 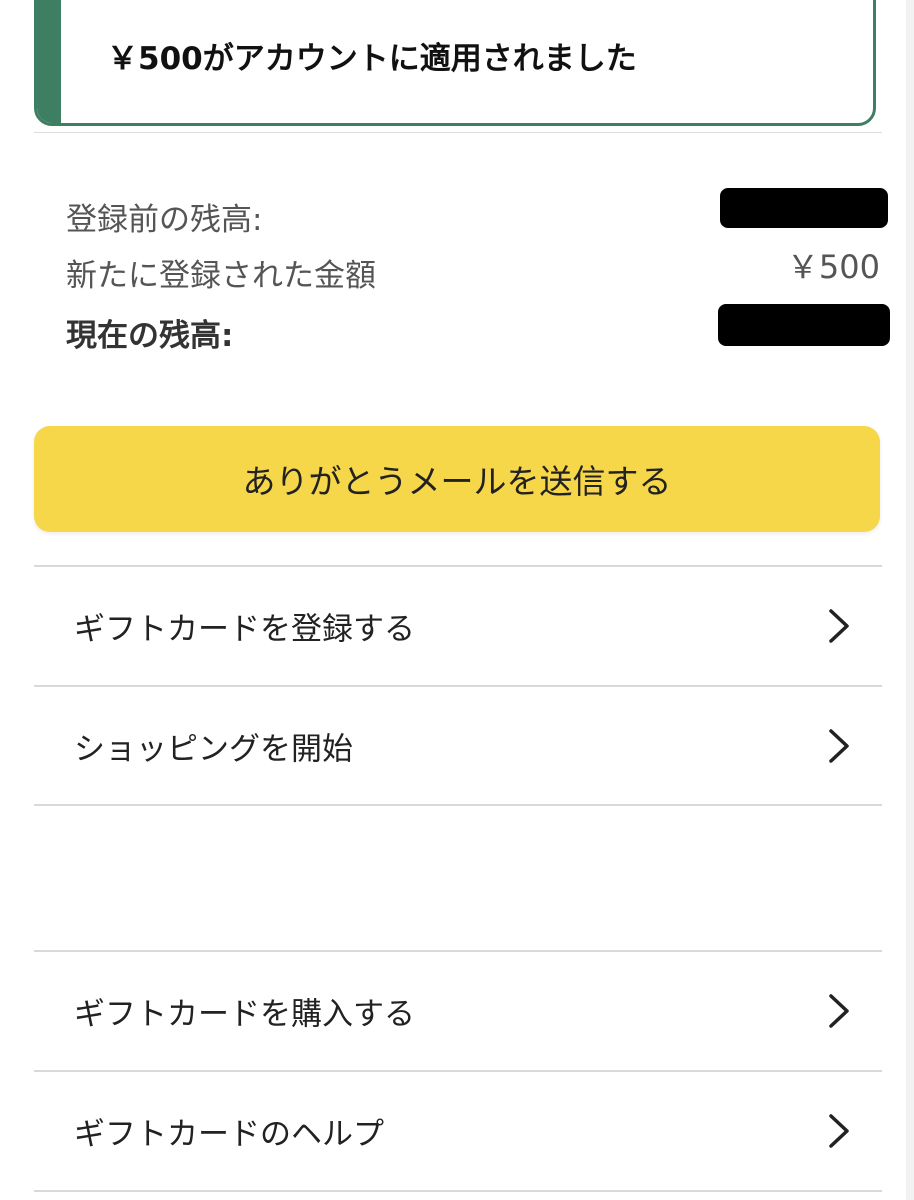 I want to click on current-balance-redacted, so click(x=804, y=325).